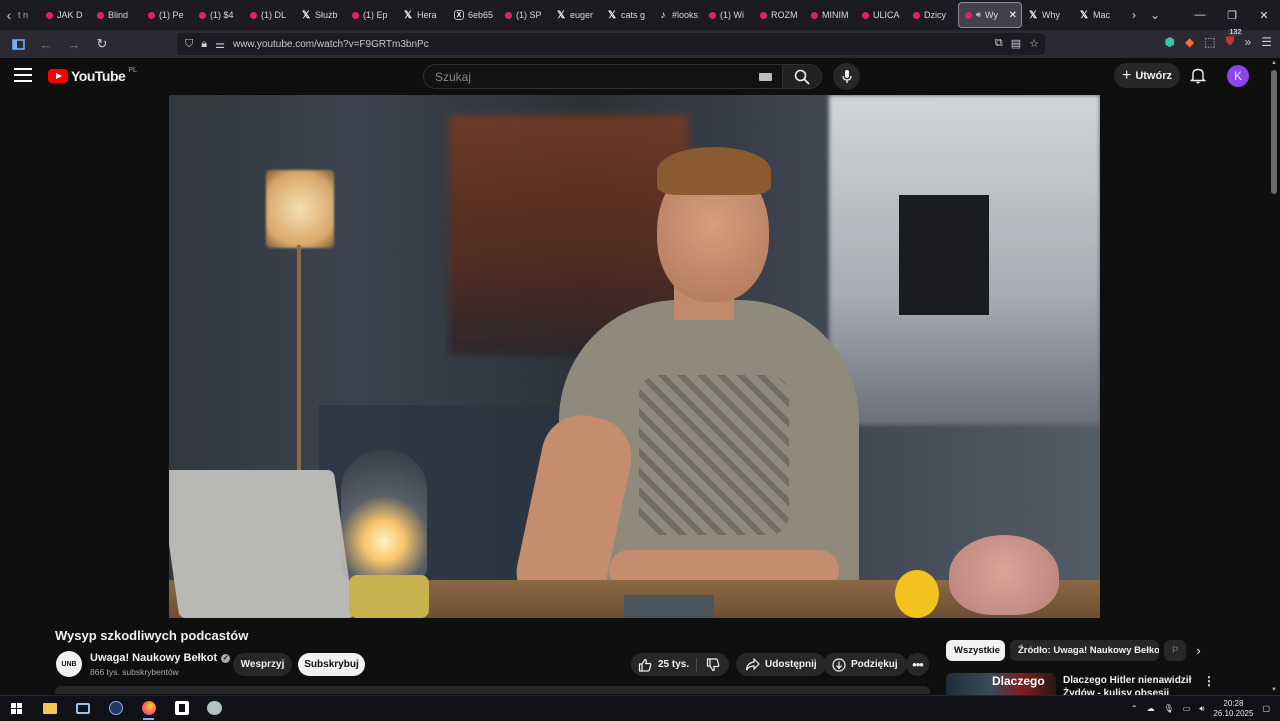 The height and width of the screenshot is (721, 1280). What do you see at coordinates (1232, 15) in the screenshot?
I see `restore-icon: ❐` at bounding box center [1232, 15].